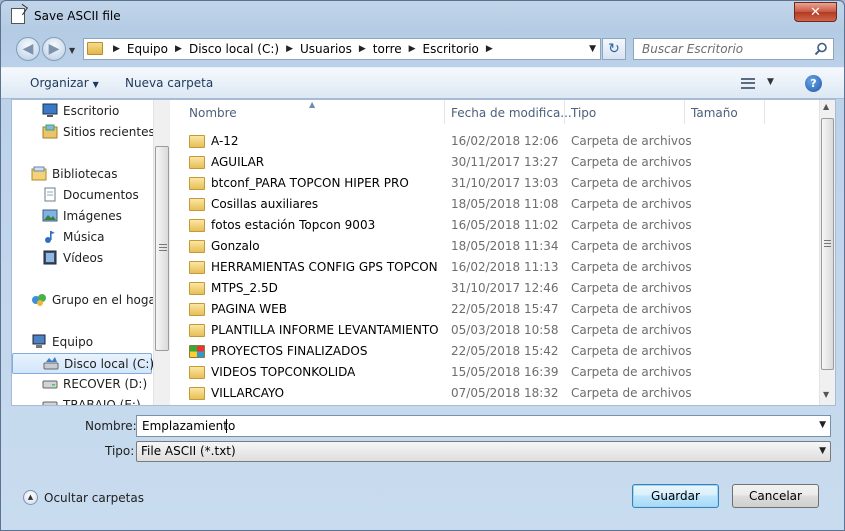 This screenshot has width=845, height=531. Describe the element at coordinates (451, 49) in the screenshot. I see `breadcrumb-escritorio: Escritorio` at that location.